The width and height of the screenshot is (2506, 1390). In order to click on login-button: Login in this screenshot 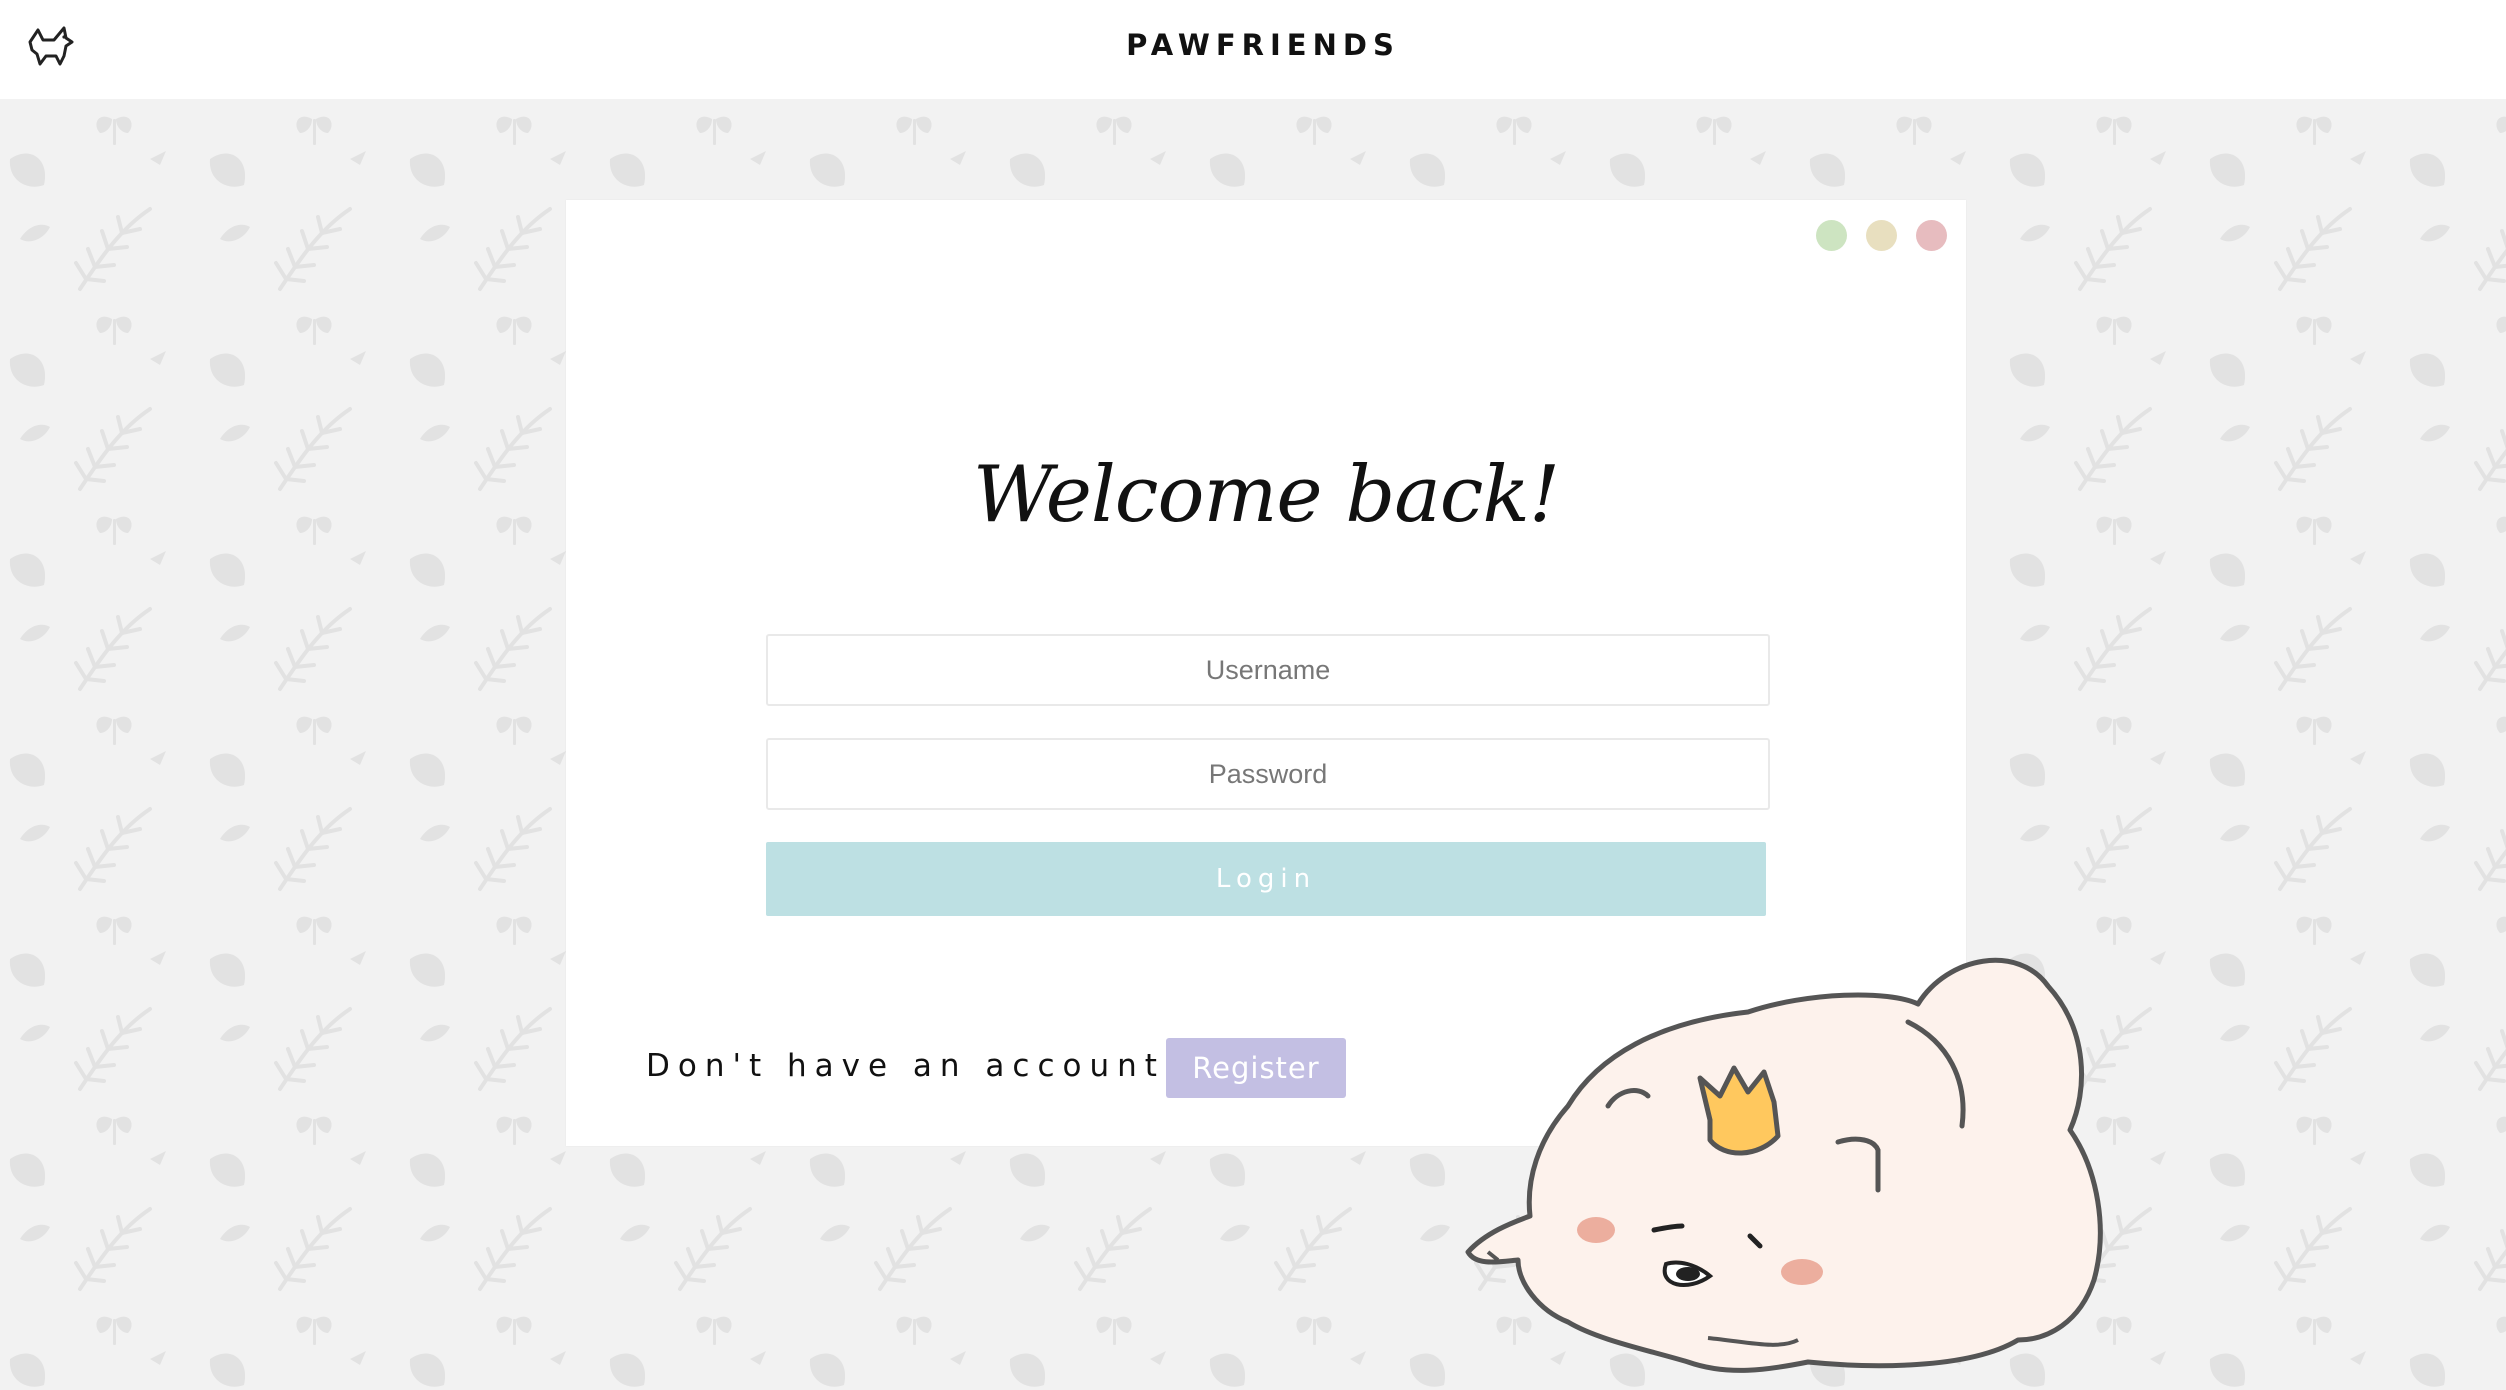, I will do `click(1266, 879)`.